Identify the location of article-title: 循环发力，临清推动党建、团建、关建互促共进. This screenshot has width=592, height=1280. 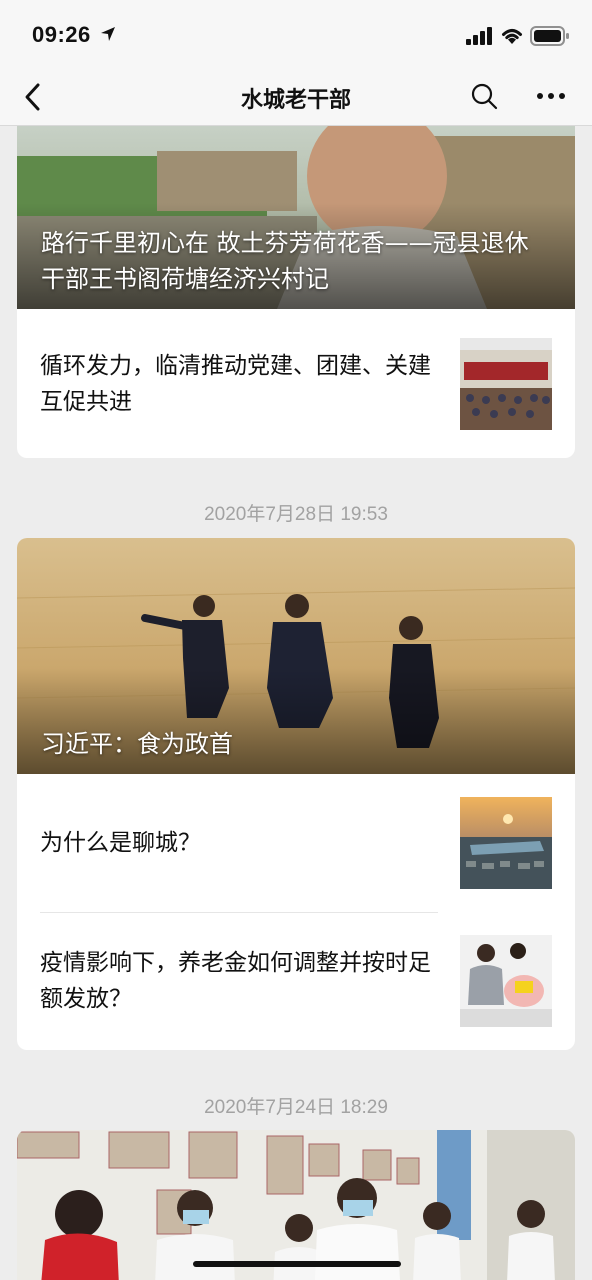
(235, 383).